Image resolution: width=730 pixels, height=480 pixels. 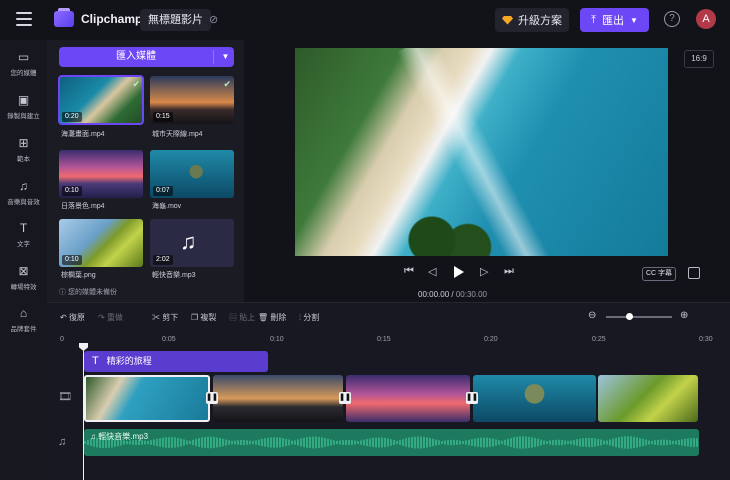 What do you see at coordinates (163, 117) in the screenshot?
I see `media-duration: 0:15` at bounding box center [163, 117].